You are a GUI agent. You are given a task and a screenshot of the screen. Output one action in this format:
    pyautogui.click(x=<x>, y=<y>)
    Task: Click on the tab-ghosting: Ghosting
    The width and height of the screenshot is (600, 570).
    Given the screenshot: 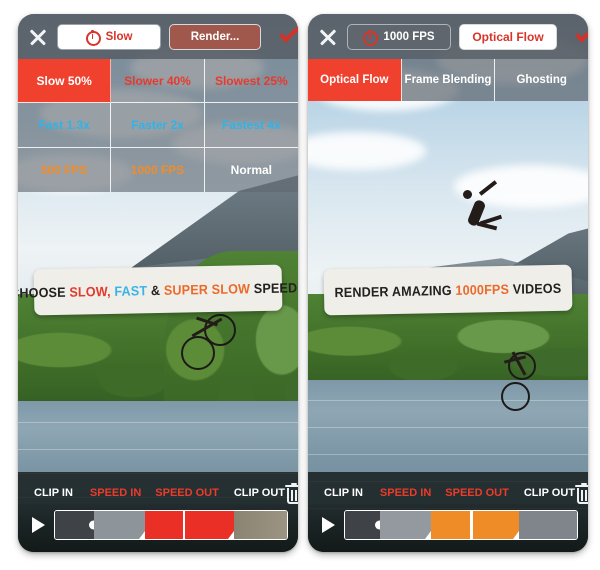 What is the action you would take?
    pyautogui.click(x=541, y=80)
    